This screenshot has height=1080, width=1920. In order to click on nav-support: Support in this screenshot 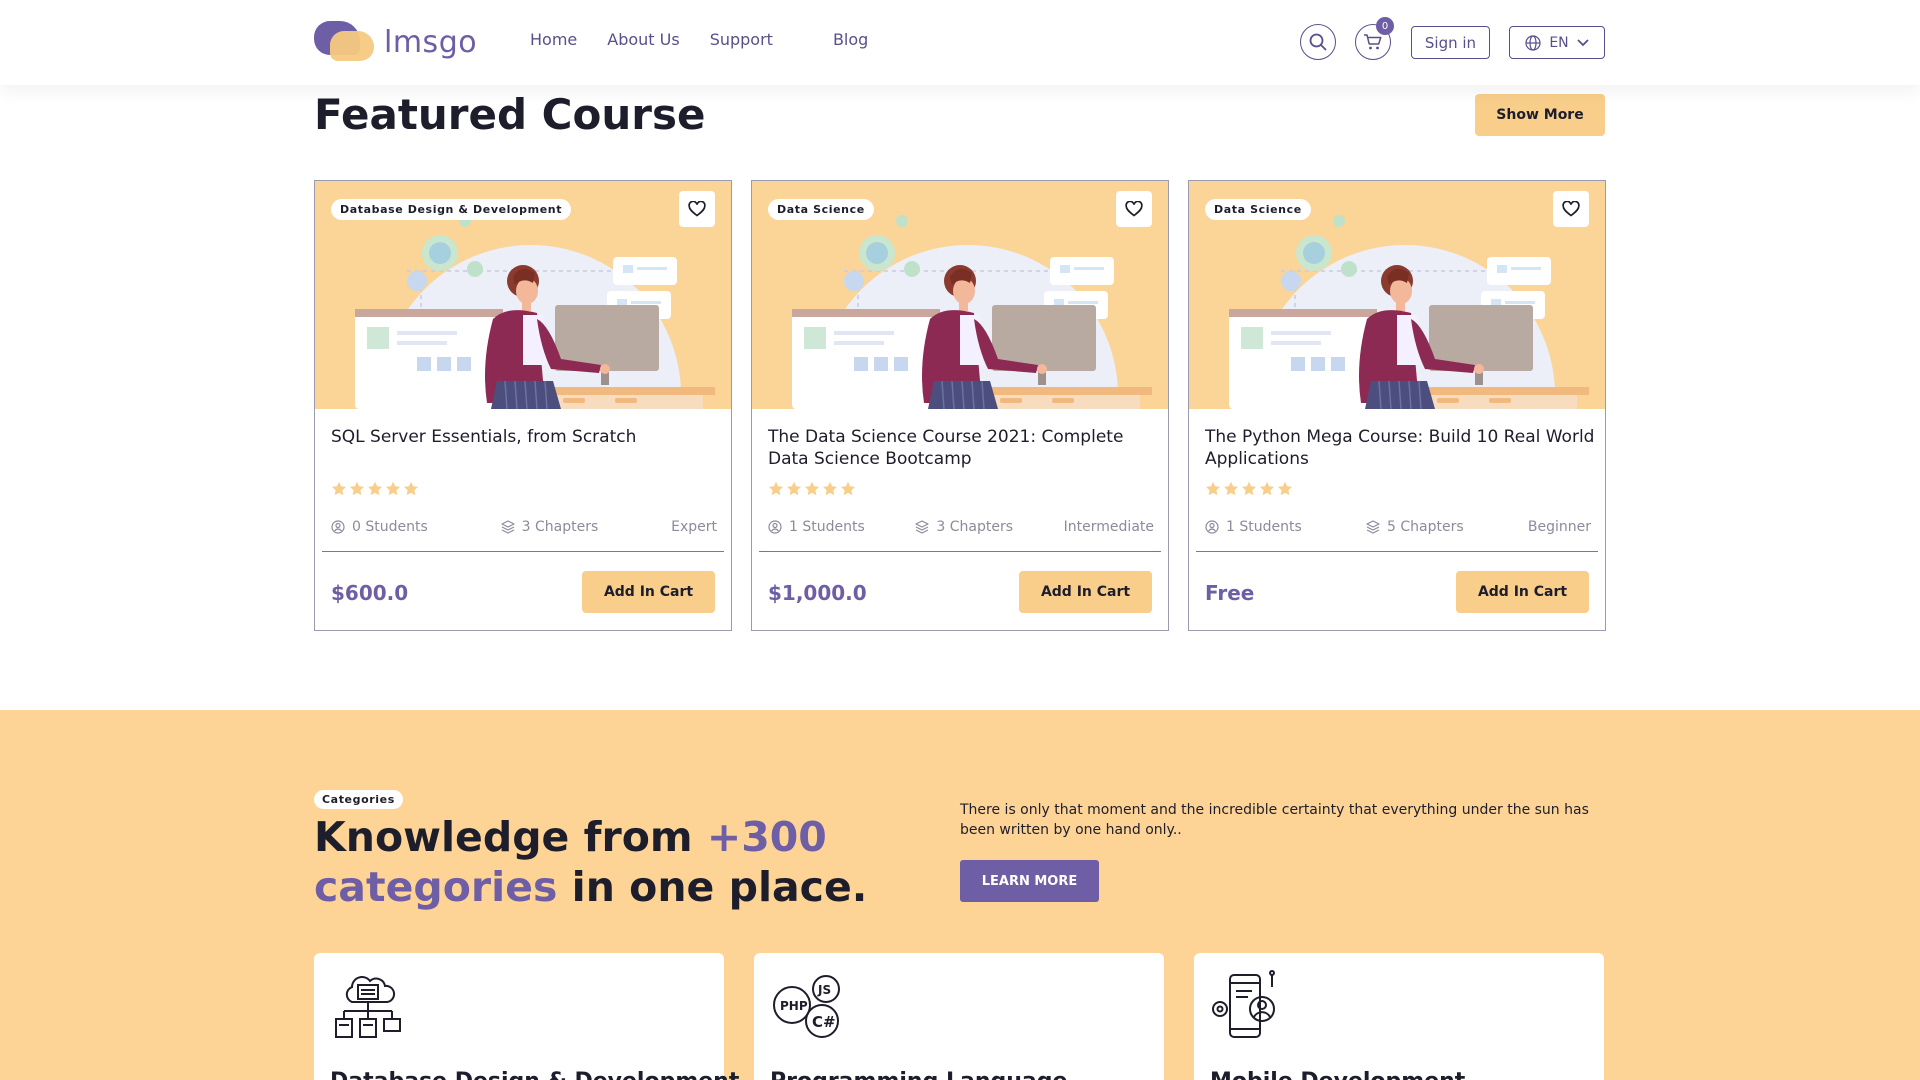, I will do `click(741, 39)`.